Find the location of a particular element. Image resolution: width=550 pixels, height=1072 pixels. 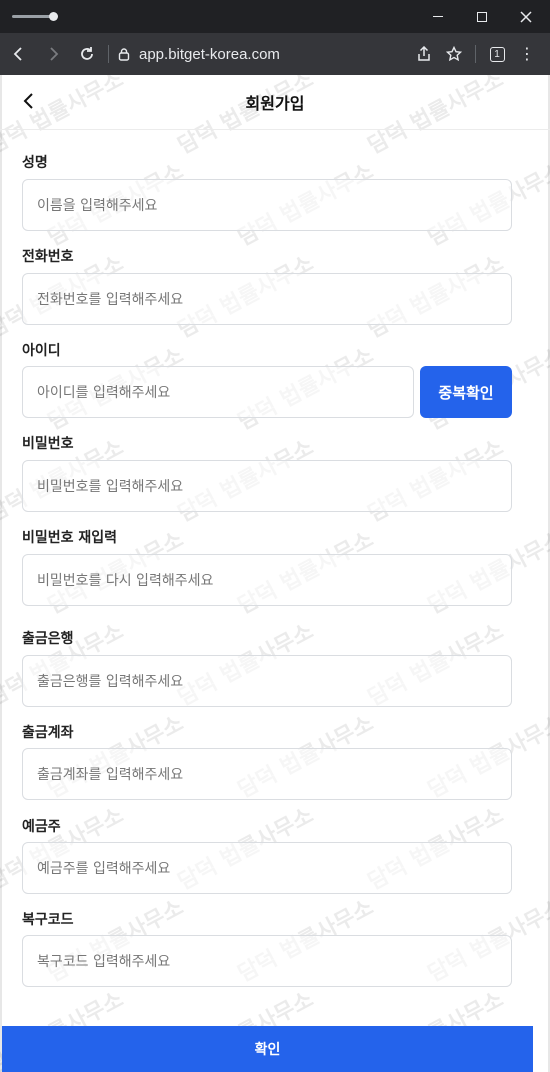

page-title: 회원가입 is located at coordinates (275, 103).